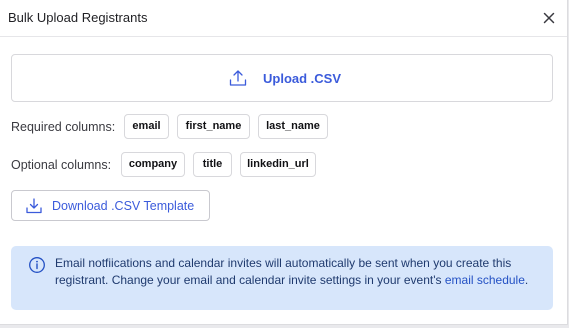 The height and width of the screenshot is (328, 569). I want to click on upload-csv-button: Upload .CSV, so click(282, 78).